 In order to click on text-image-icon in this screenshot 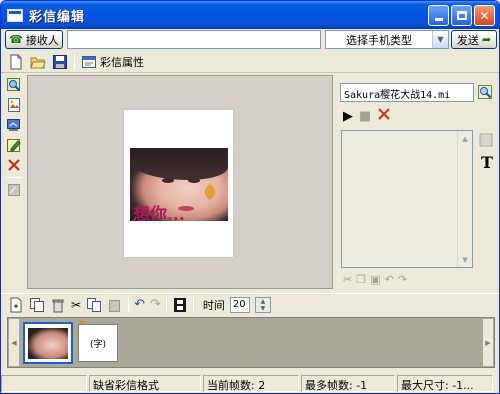, I will do `click(487, 141)`.